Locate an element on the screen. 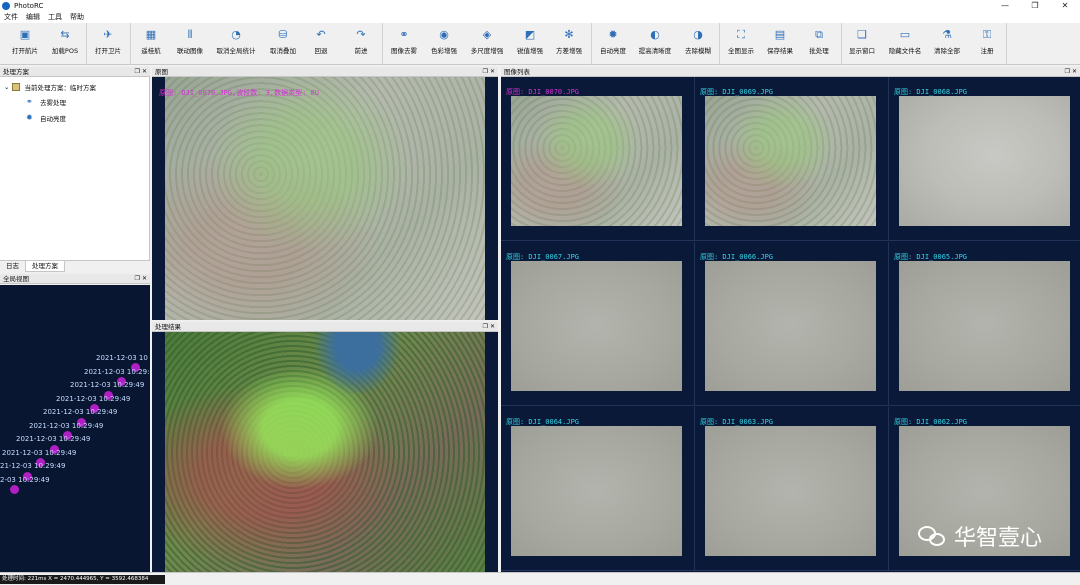 This screenshot has height=585, width=1080. list-item: 原图: DJI_0068.JPG is located at coordinates (984, 159).